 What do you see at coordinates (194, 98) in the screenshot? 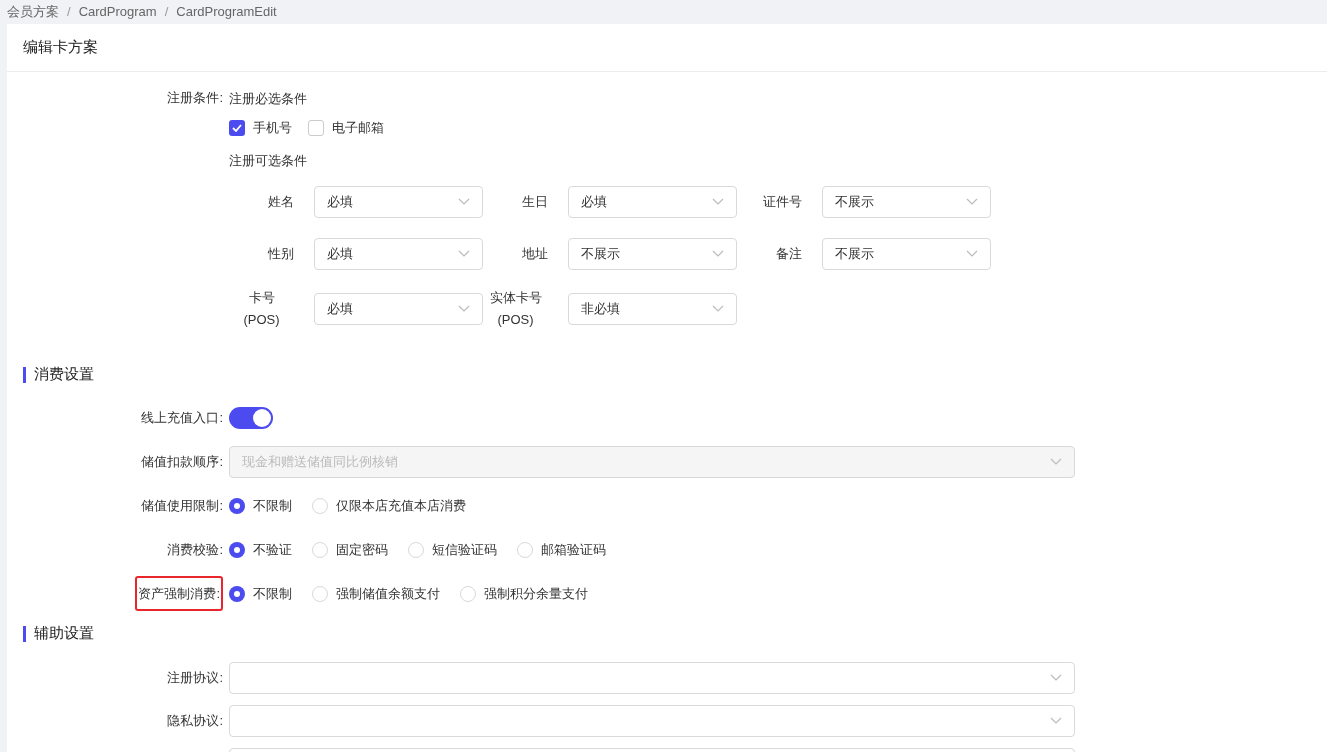
I see `form-label: 注册条件:` at bounding box center [194, 98].